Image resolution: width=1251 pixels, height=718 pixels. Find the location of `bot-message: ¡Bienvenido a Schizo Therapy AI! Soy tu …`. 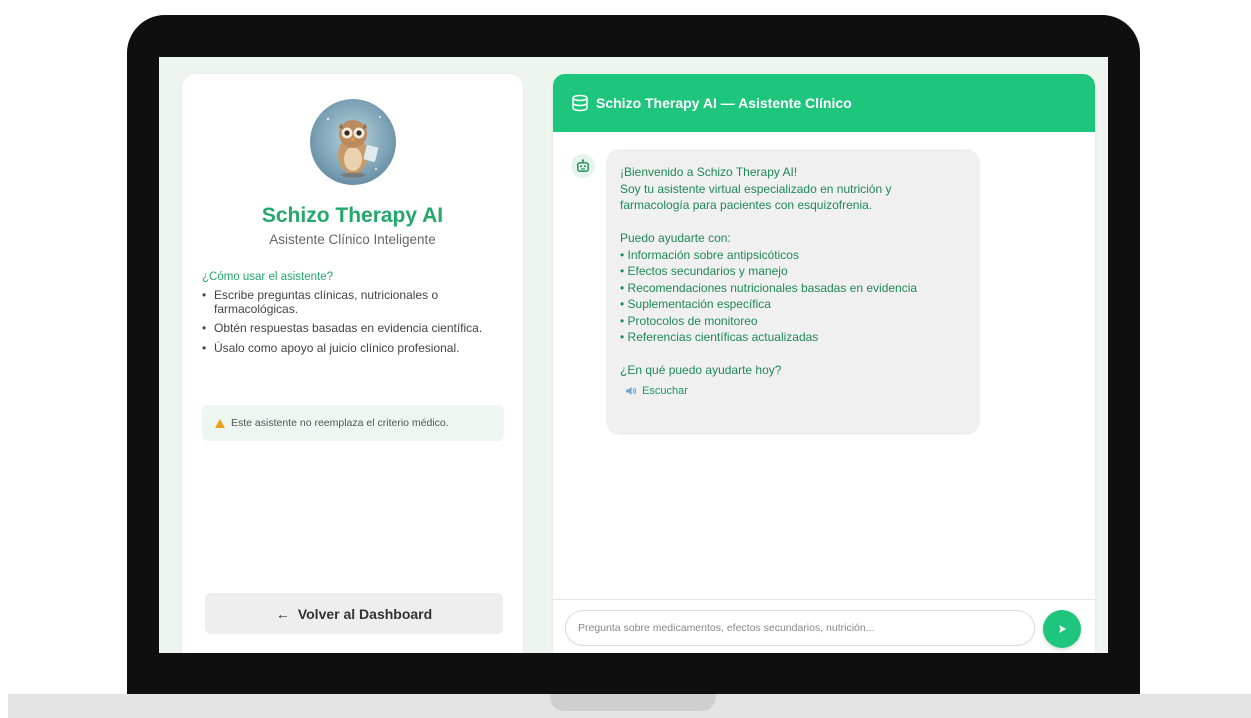

bot-message: ¡Bienvenido a Schizo Therapy AI! Soy tu … is located at coordinates (793, 292).